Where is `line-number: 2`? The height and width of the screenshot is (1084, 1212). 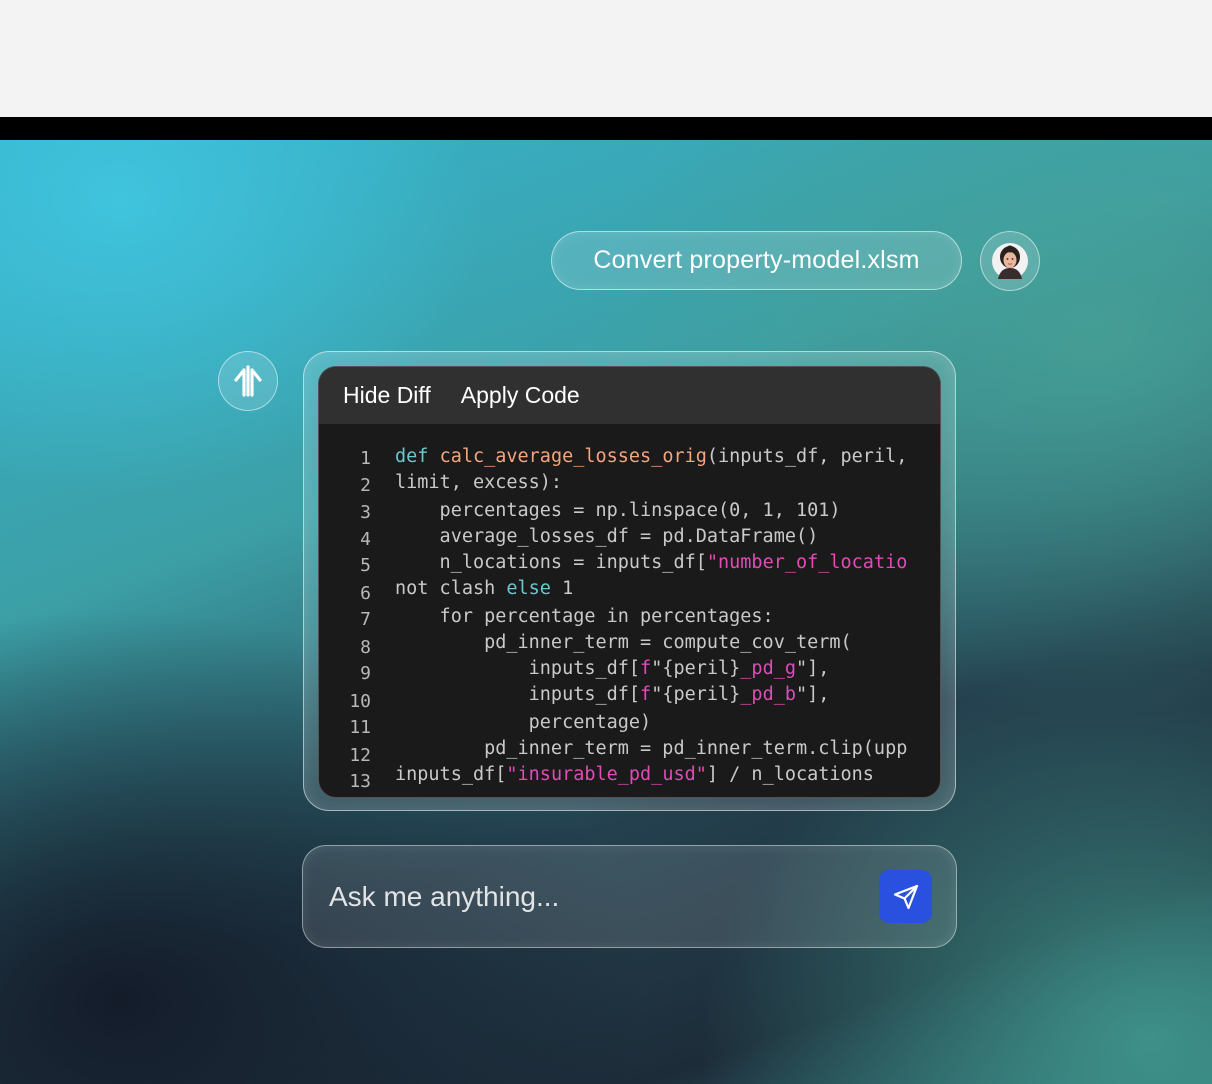 line-number: 2 is located at coordinates (365, 485).